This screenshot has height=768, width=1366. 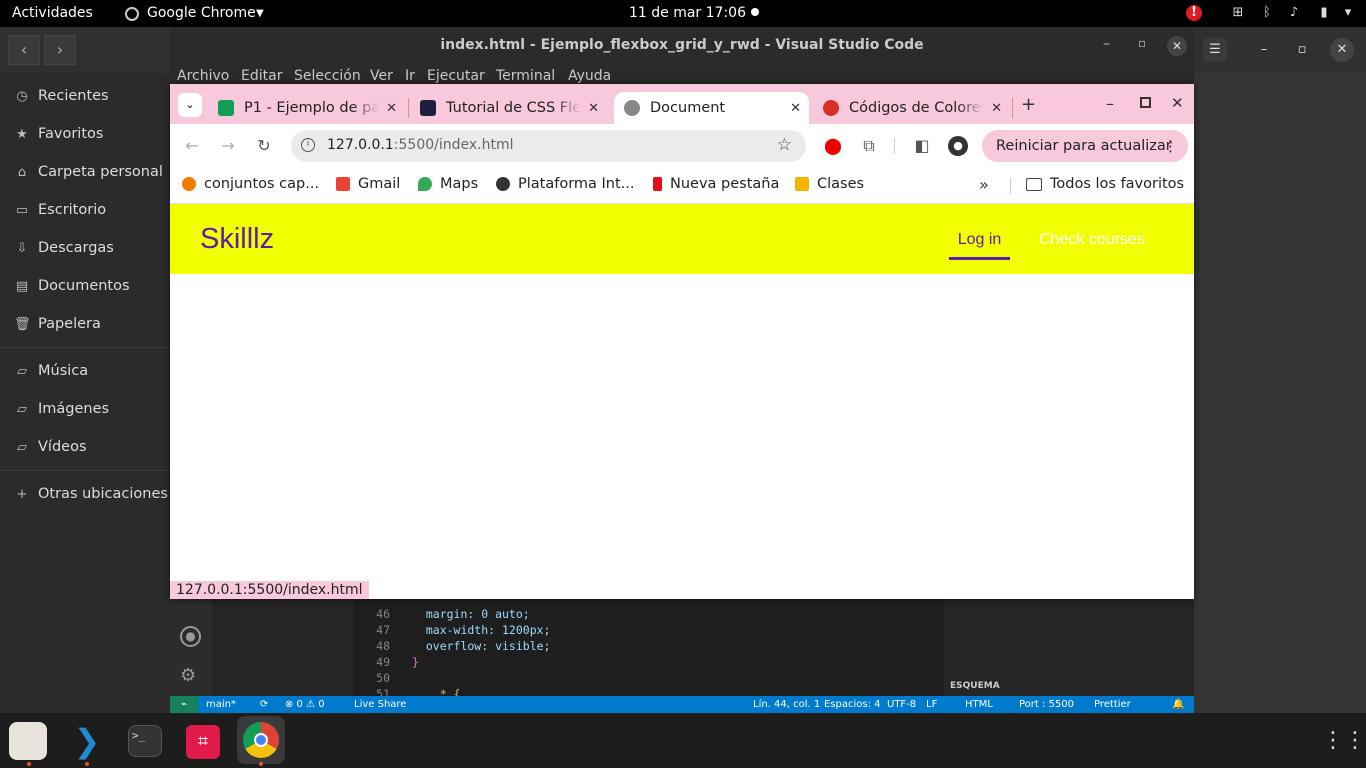 I want to click on indentation-status: Espacios: 4, so click(x=852, y=704).